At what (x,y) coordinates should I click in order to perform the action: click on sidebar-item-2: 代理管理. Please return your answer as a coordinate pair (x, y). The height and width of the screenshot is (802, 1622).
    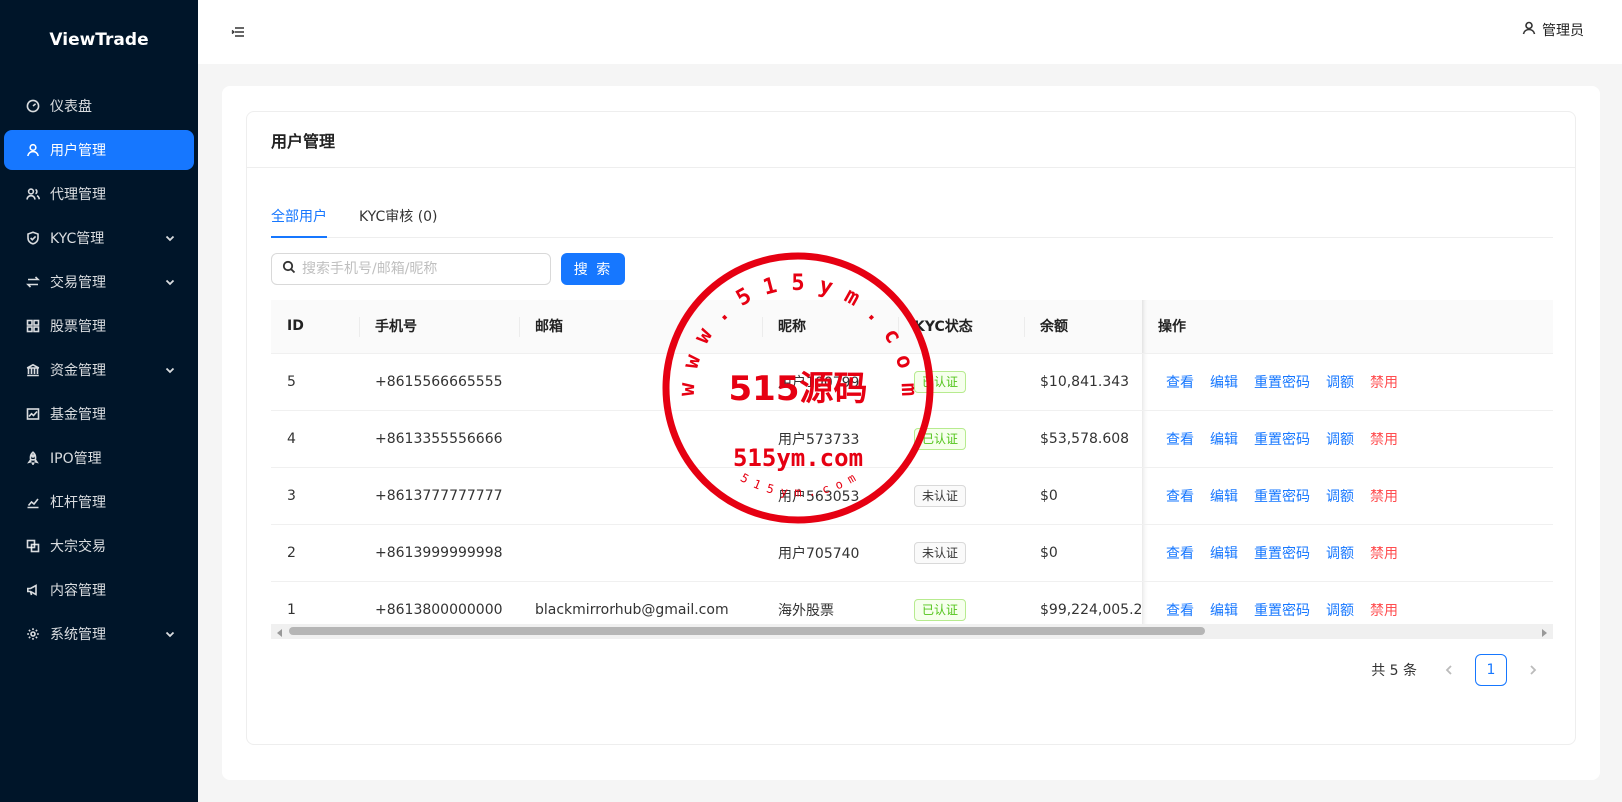
    Looking at the image, I should click on (99, 194).